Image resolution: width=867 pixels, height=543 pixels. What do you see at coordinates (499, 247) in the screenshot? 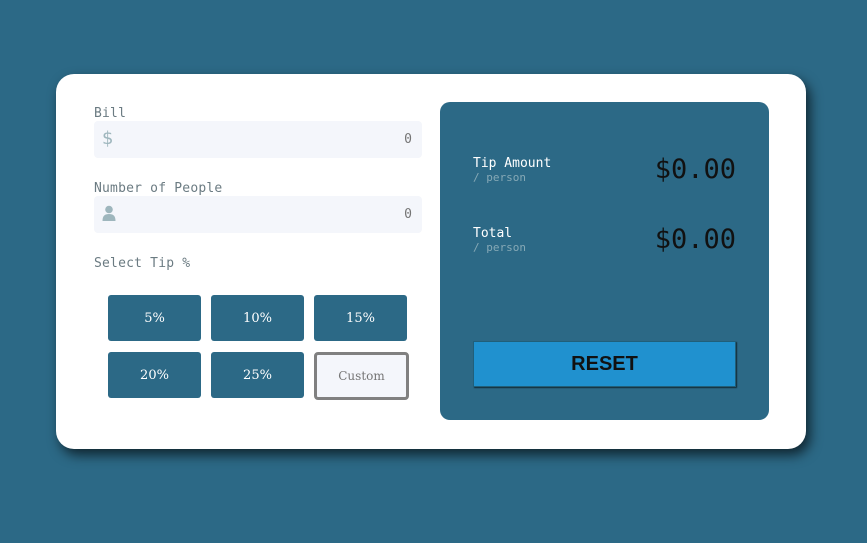
I see `total-per-person: / person` at bounding box center [499, 247].